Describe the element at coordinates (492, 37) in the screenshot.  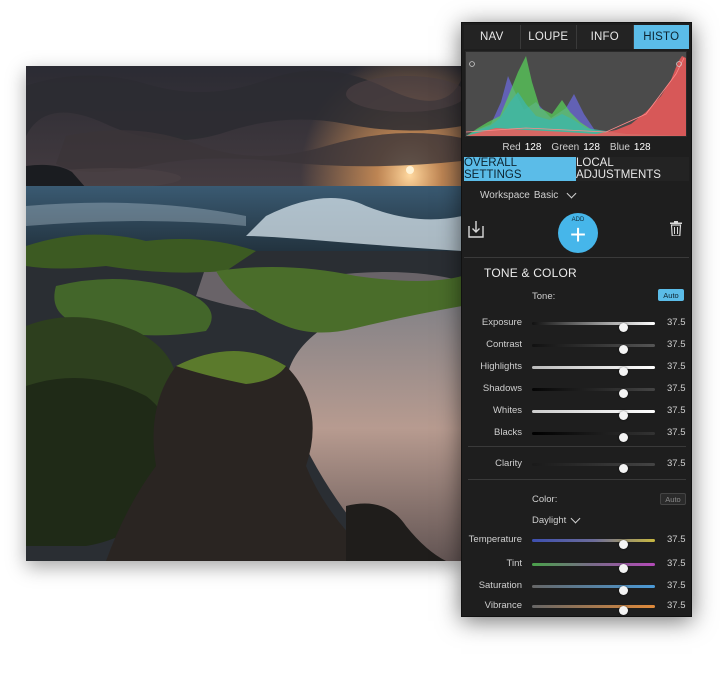
I see `tab-nav: NAV` at that location.